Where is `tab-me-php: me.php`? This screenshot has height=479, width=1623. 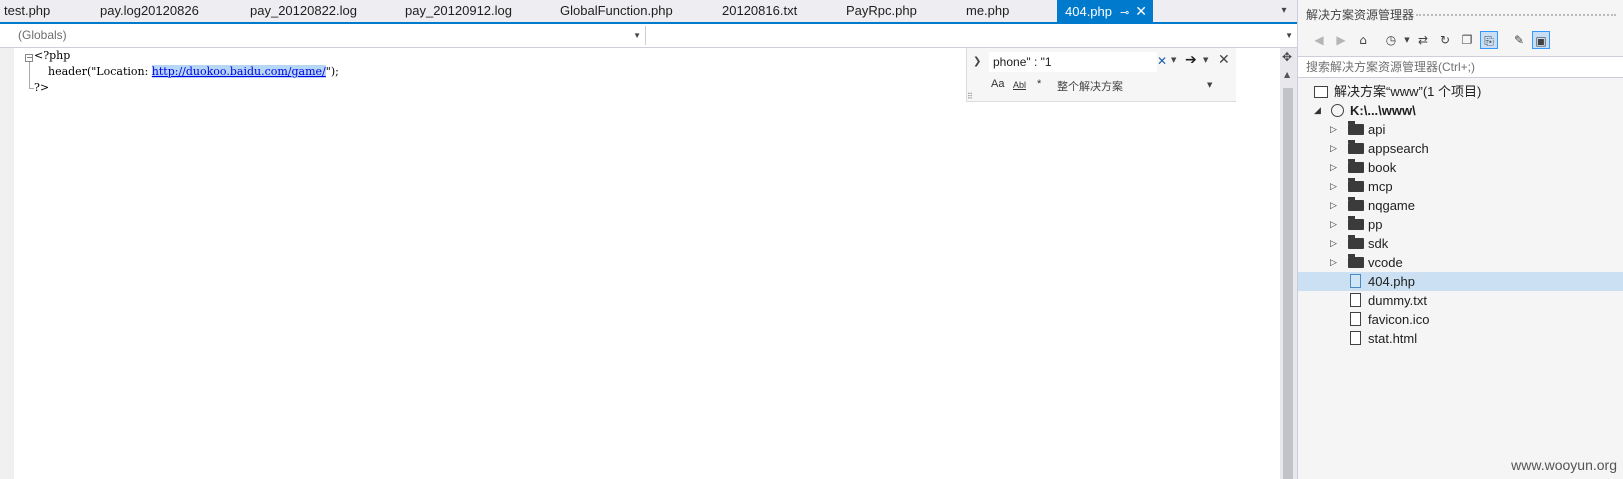
tab-me-php: me.php is located at coordinates (987, 11).